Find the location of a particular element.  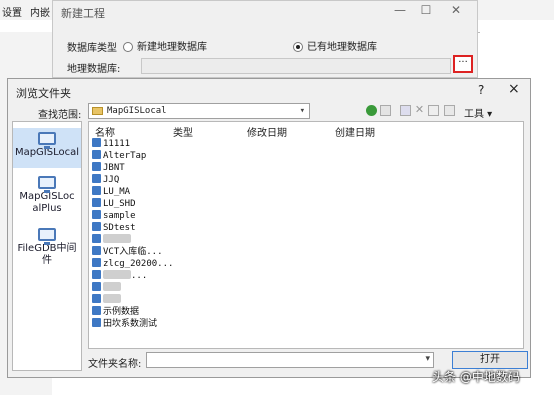

place-filegdb: FileGDB中间件 is located at coordinates (47, 247).